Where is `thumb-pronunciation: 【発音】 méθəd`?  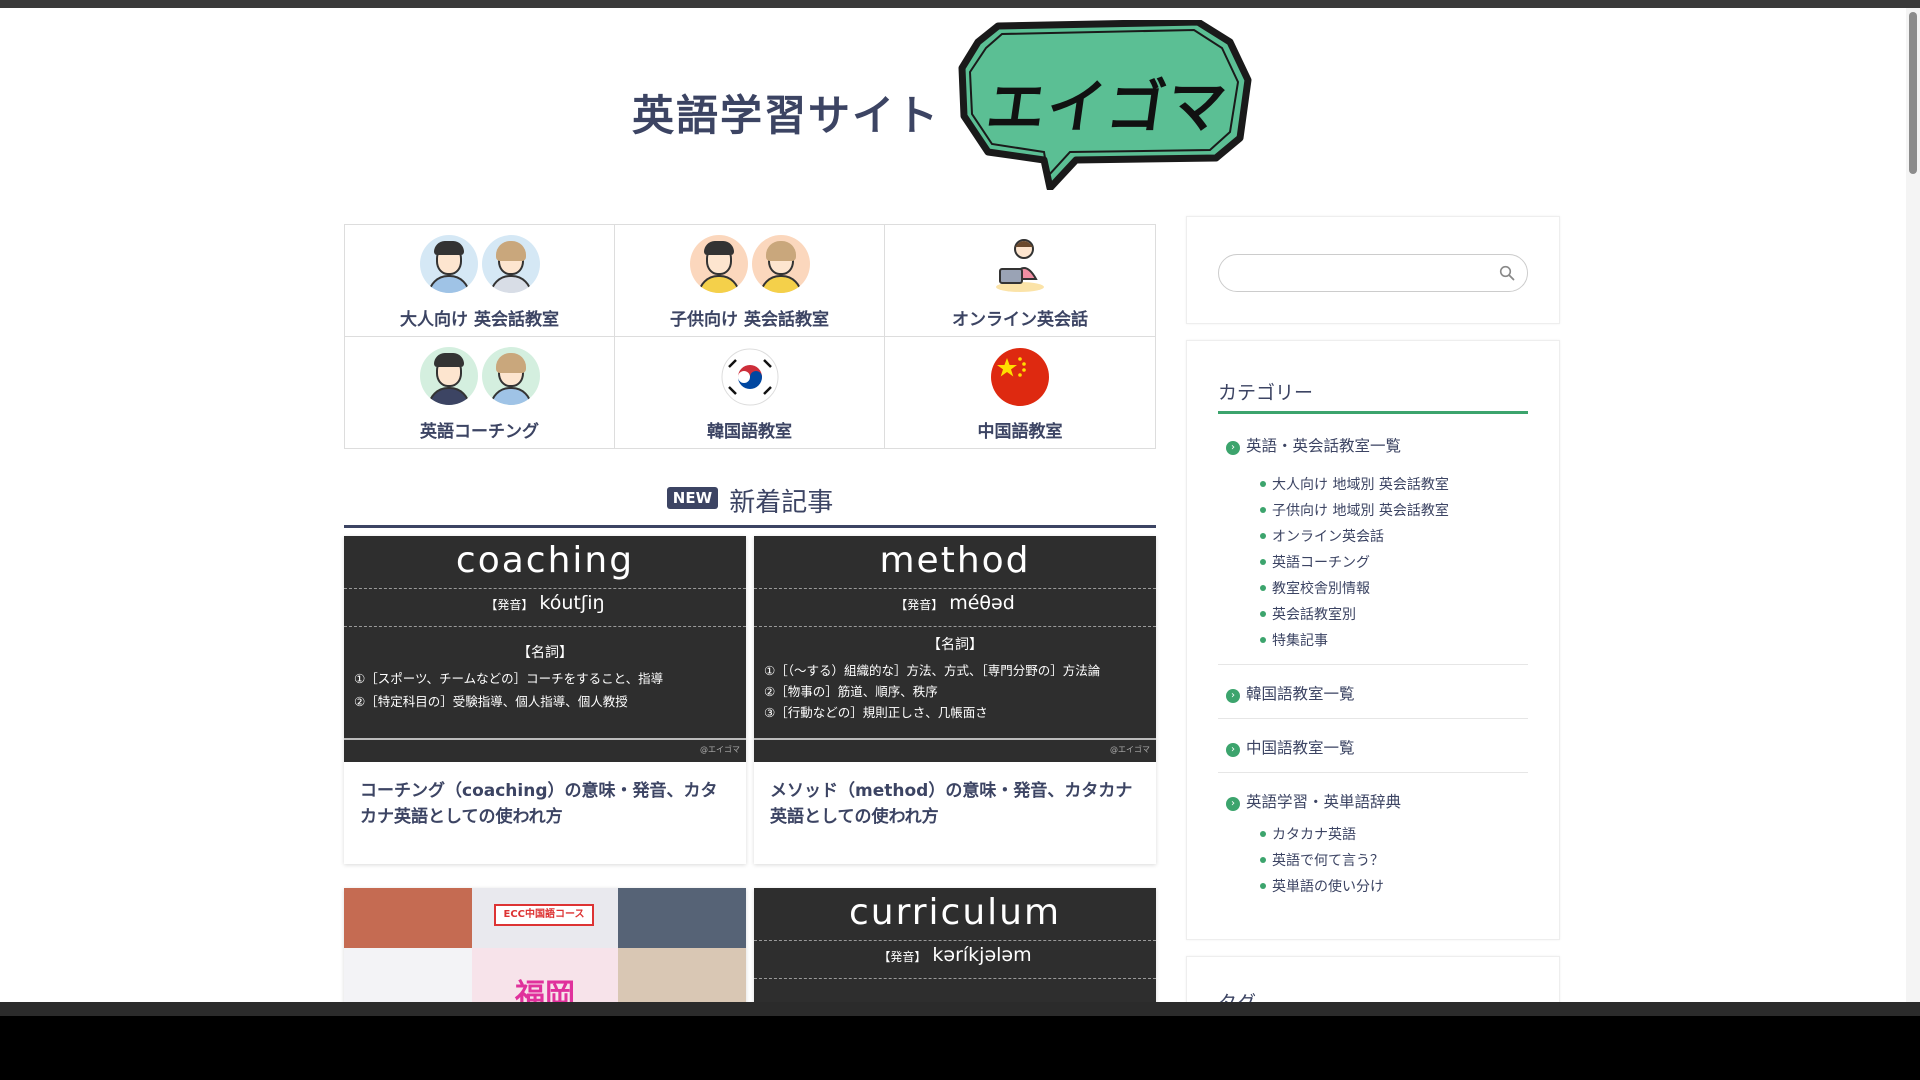
thumb-pronunciation: 【発音】 méθəd is located at coordinates (955, 603).